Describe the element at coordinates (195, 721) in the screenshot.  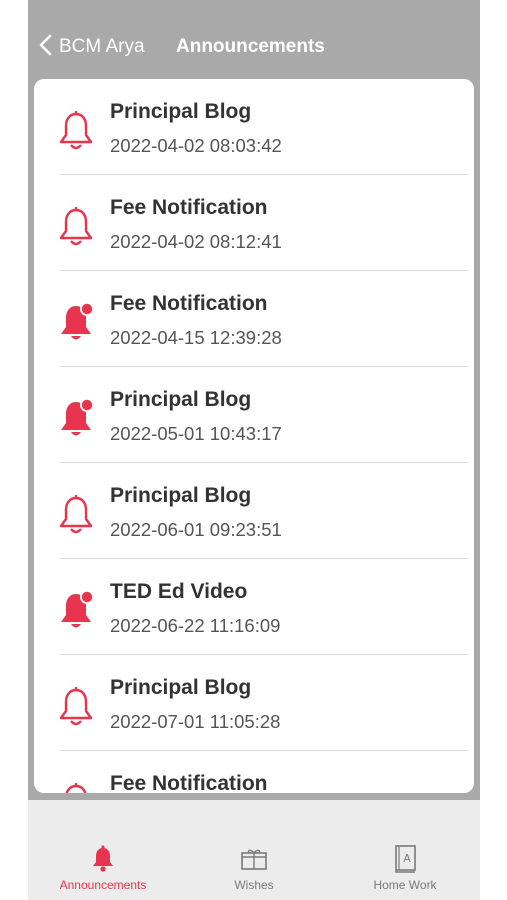
I see `announcement-date: 2022-07-01 11:05:28` at that location.